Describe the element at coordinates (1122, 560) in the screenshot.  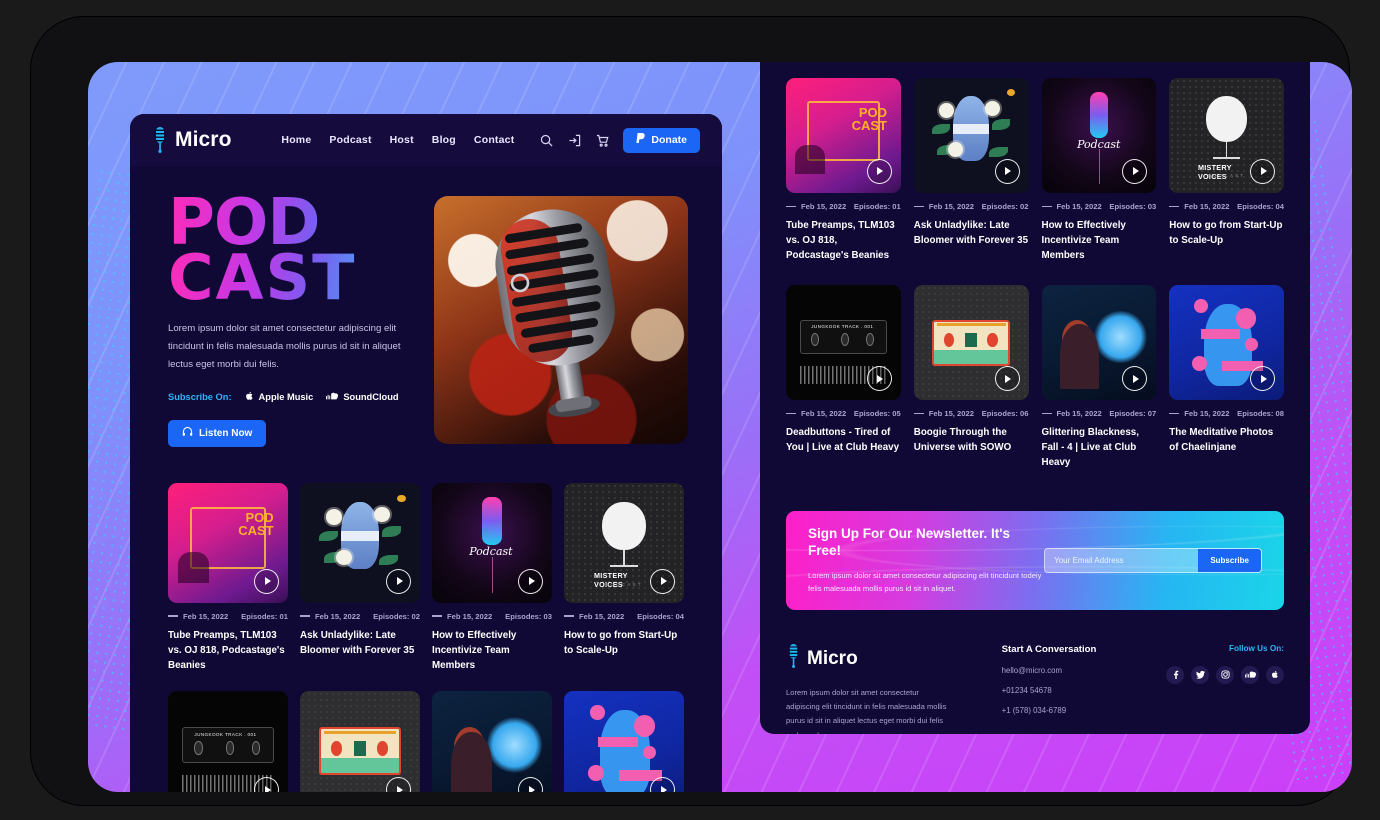
I see `email-input` at that location.